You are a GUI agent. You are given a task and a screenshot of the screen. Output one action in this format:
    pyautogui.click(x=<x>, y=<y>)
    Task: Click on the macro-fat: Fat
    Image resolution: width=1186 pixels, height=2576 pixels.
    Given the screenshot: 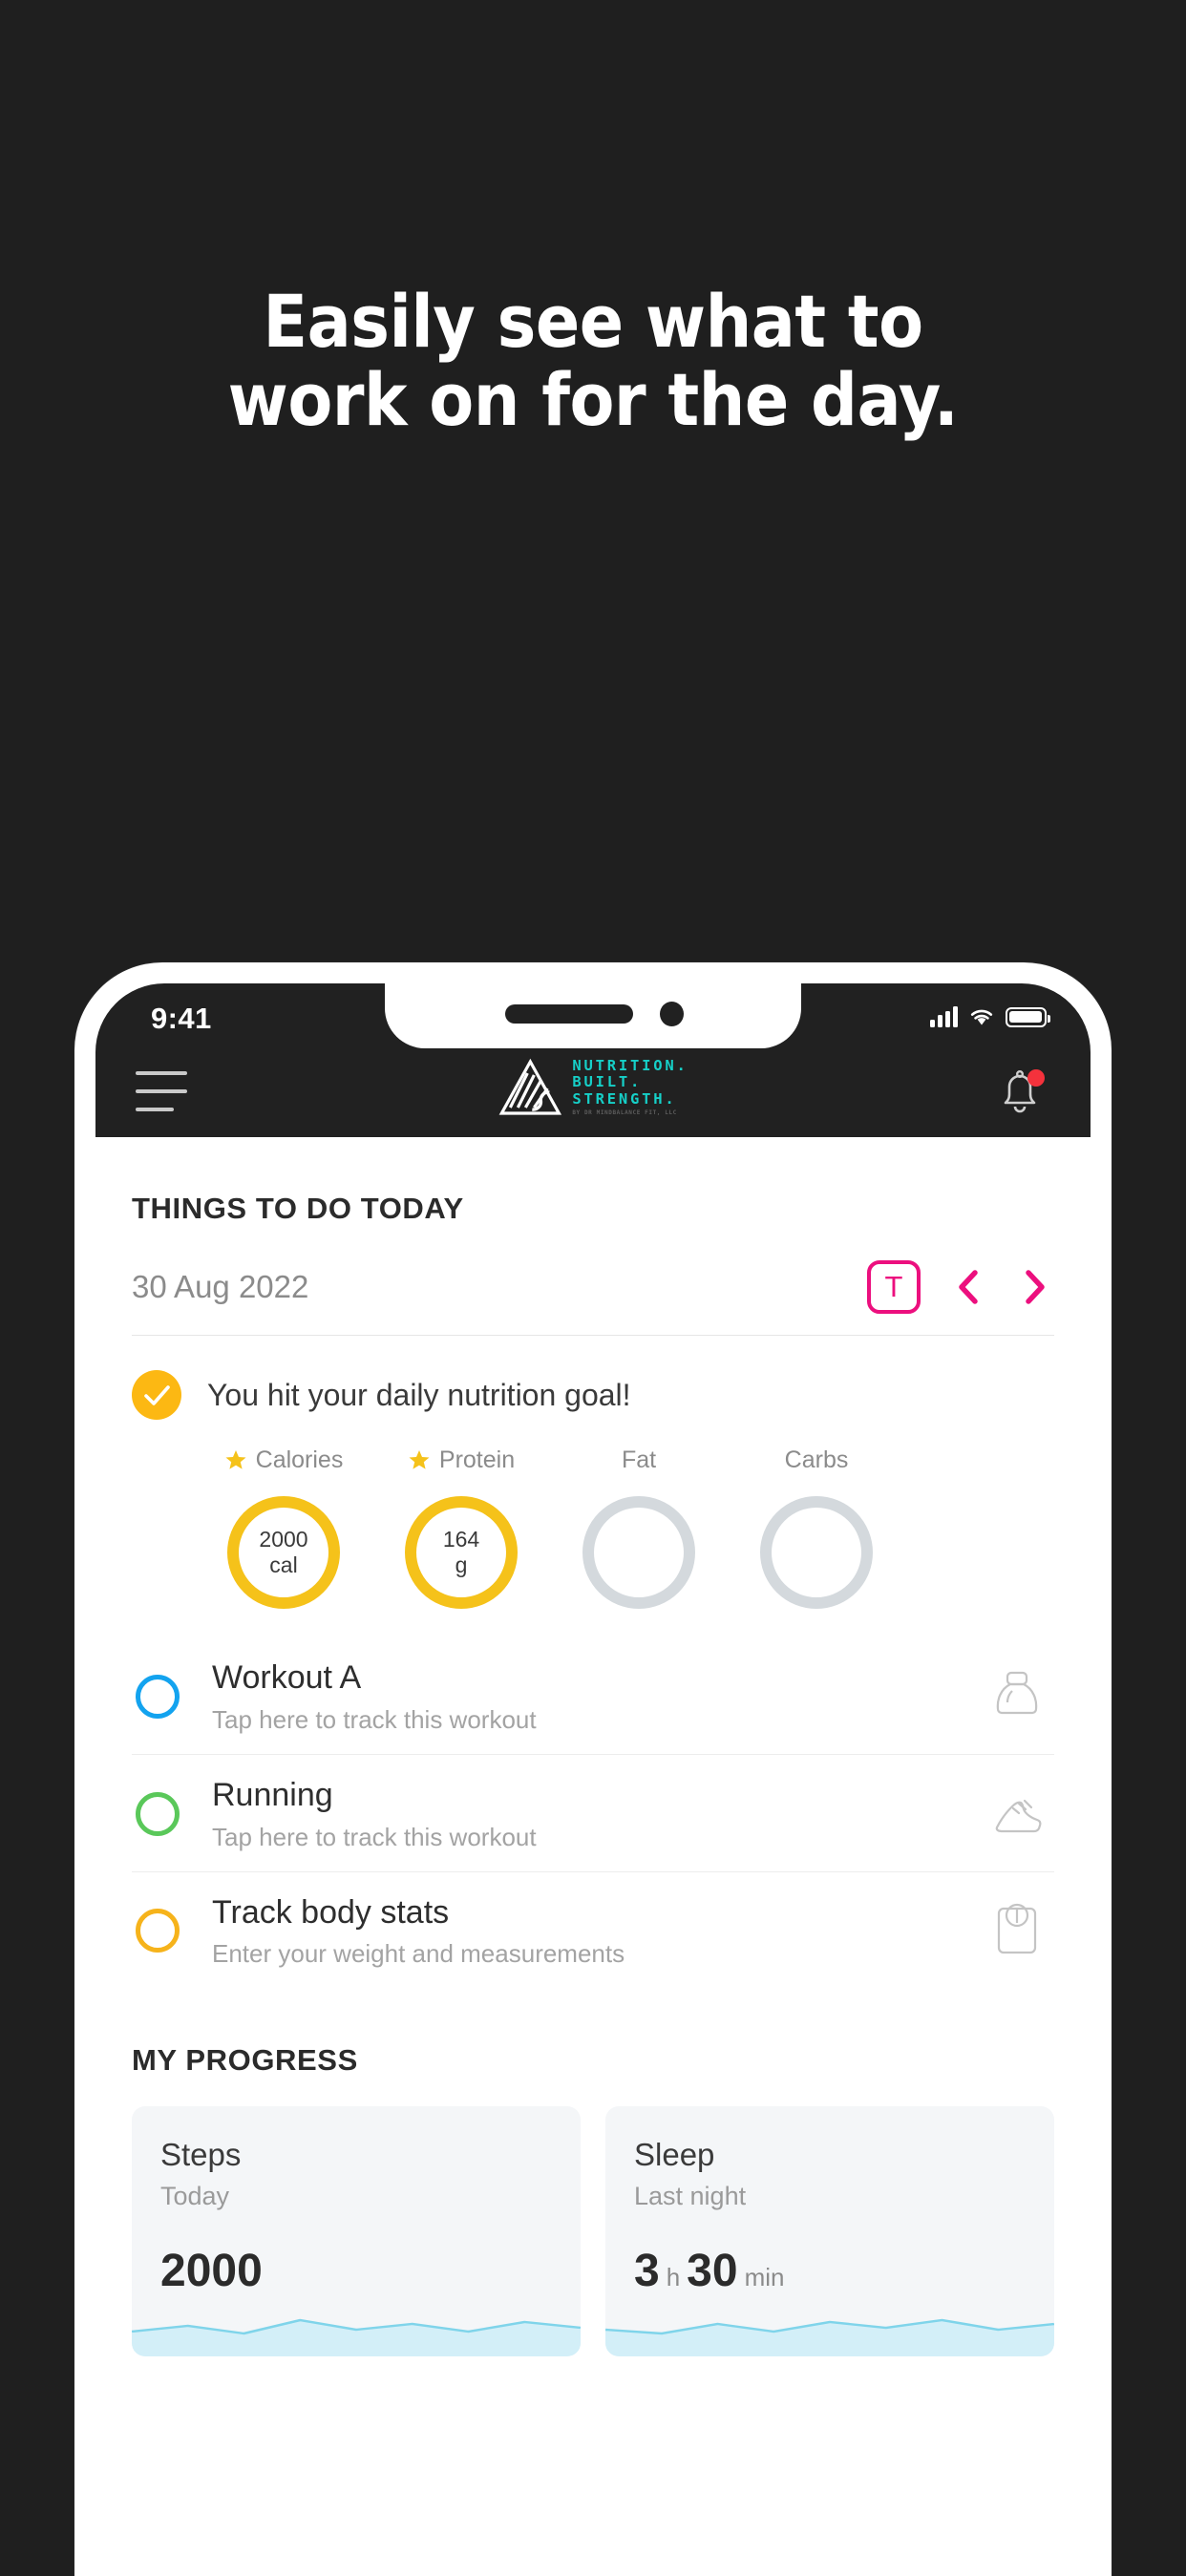 What is the action you would take?
    pyautogui.click(x=639, y=1525)
    